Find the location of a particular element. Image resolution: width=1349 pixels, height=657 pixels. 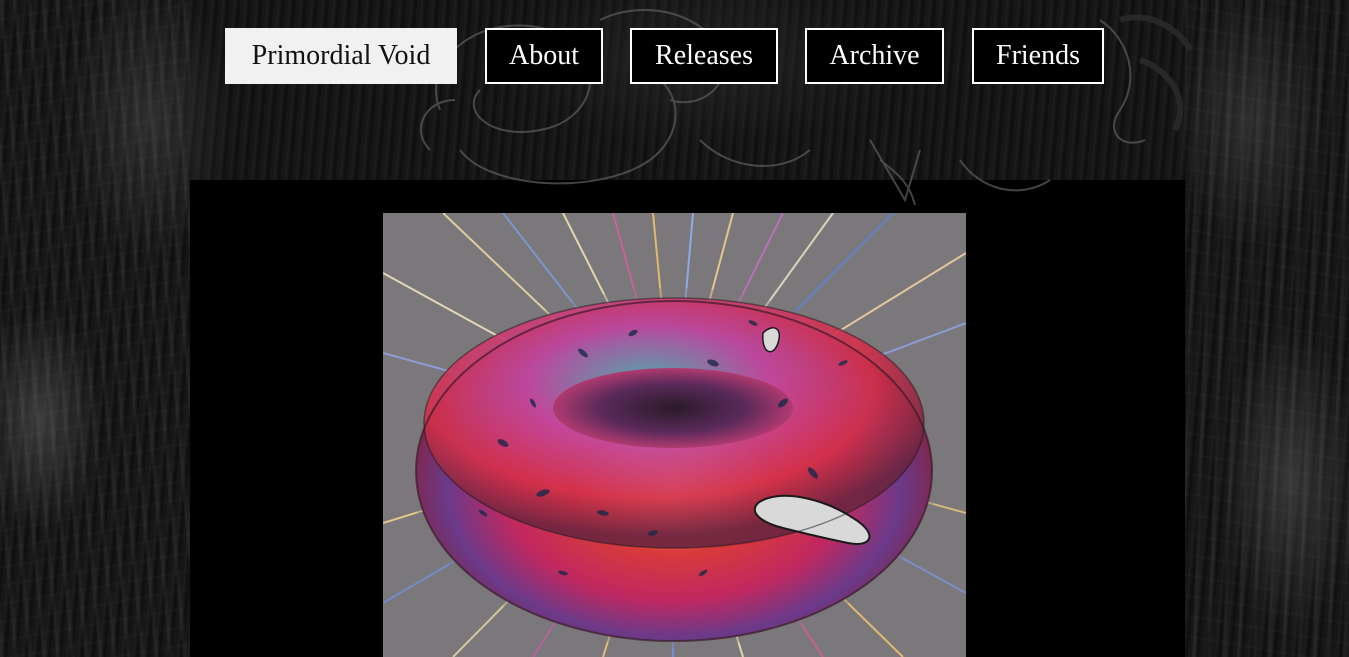

nav-friends-link: Friends is located at coordinates (1038, 56).